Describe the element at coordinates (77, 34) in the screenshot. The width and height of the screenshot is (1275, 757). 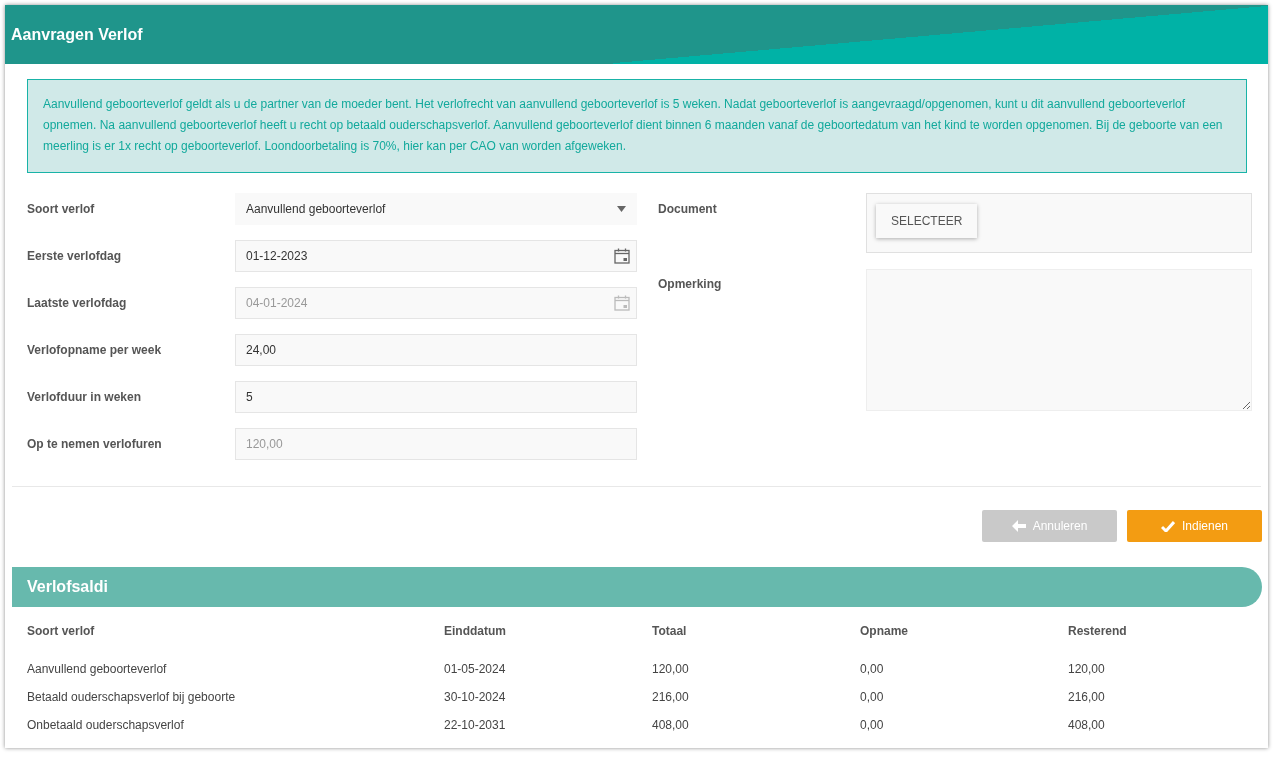
I see `page-title: Aanvragen Verlof` at that location.